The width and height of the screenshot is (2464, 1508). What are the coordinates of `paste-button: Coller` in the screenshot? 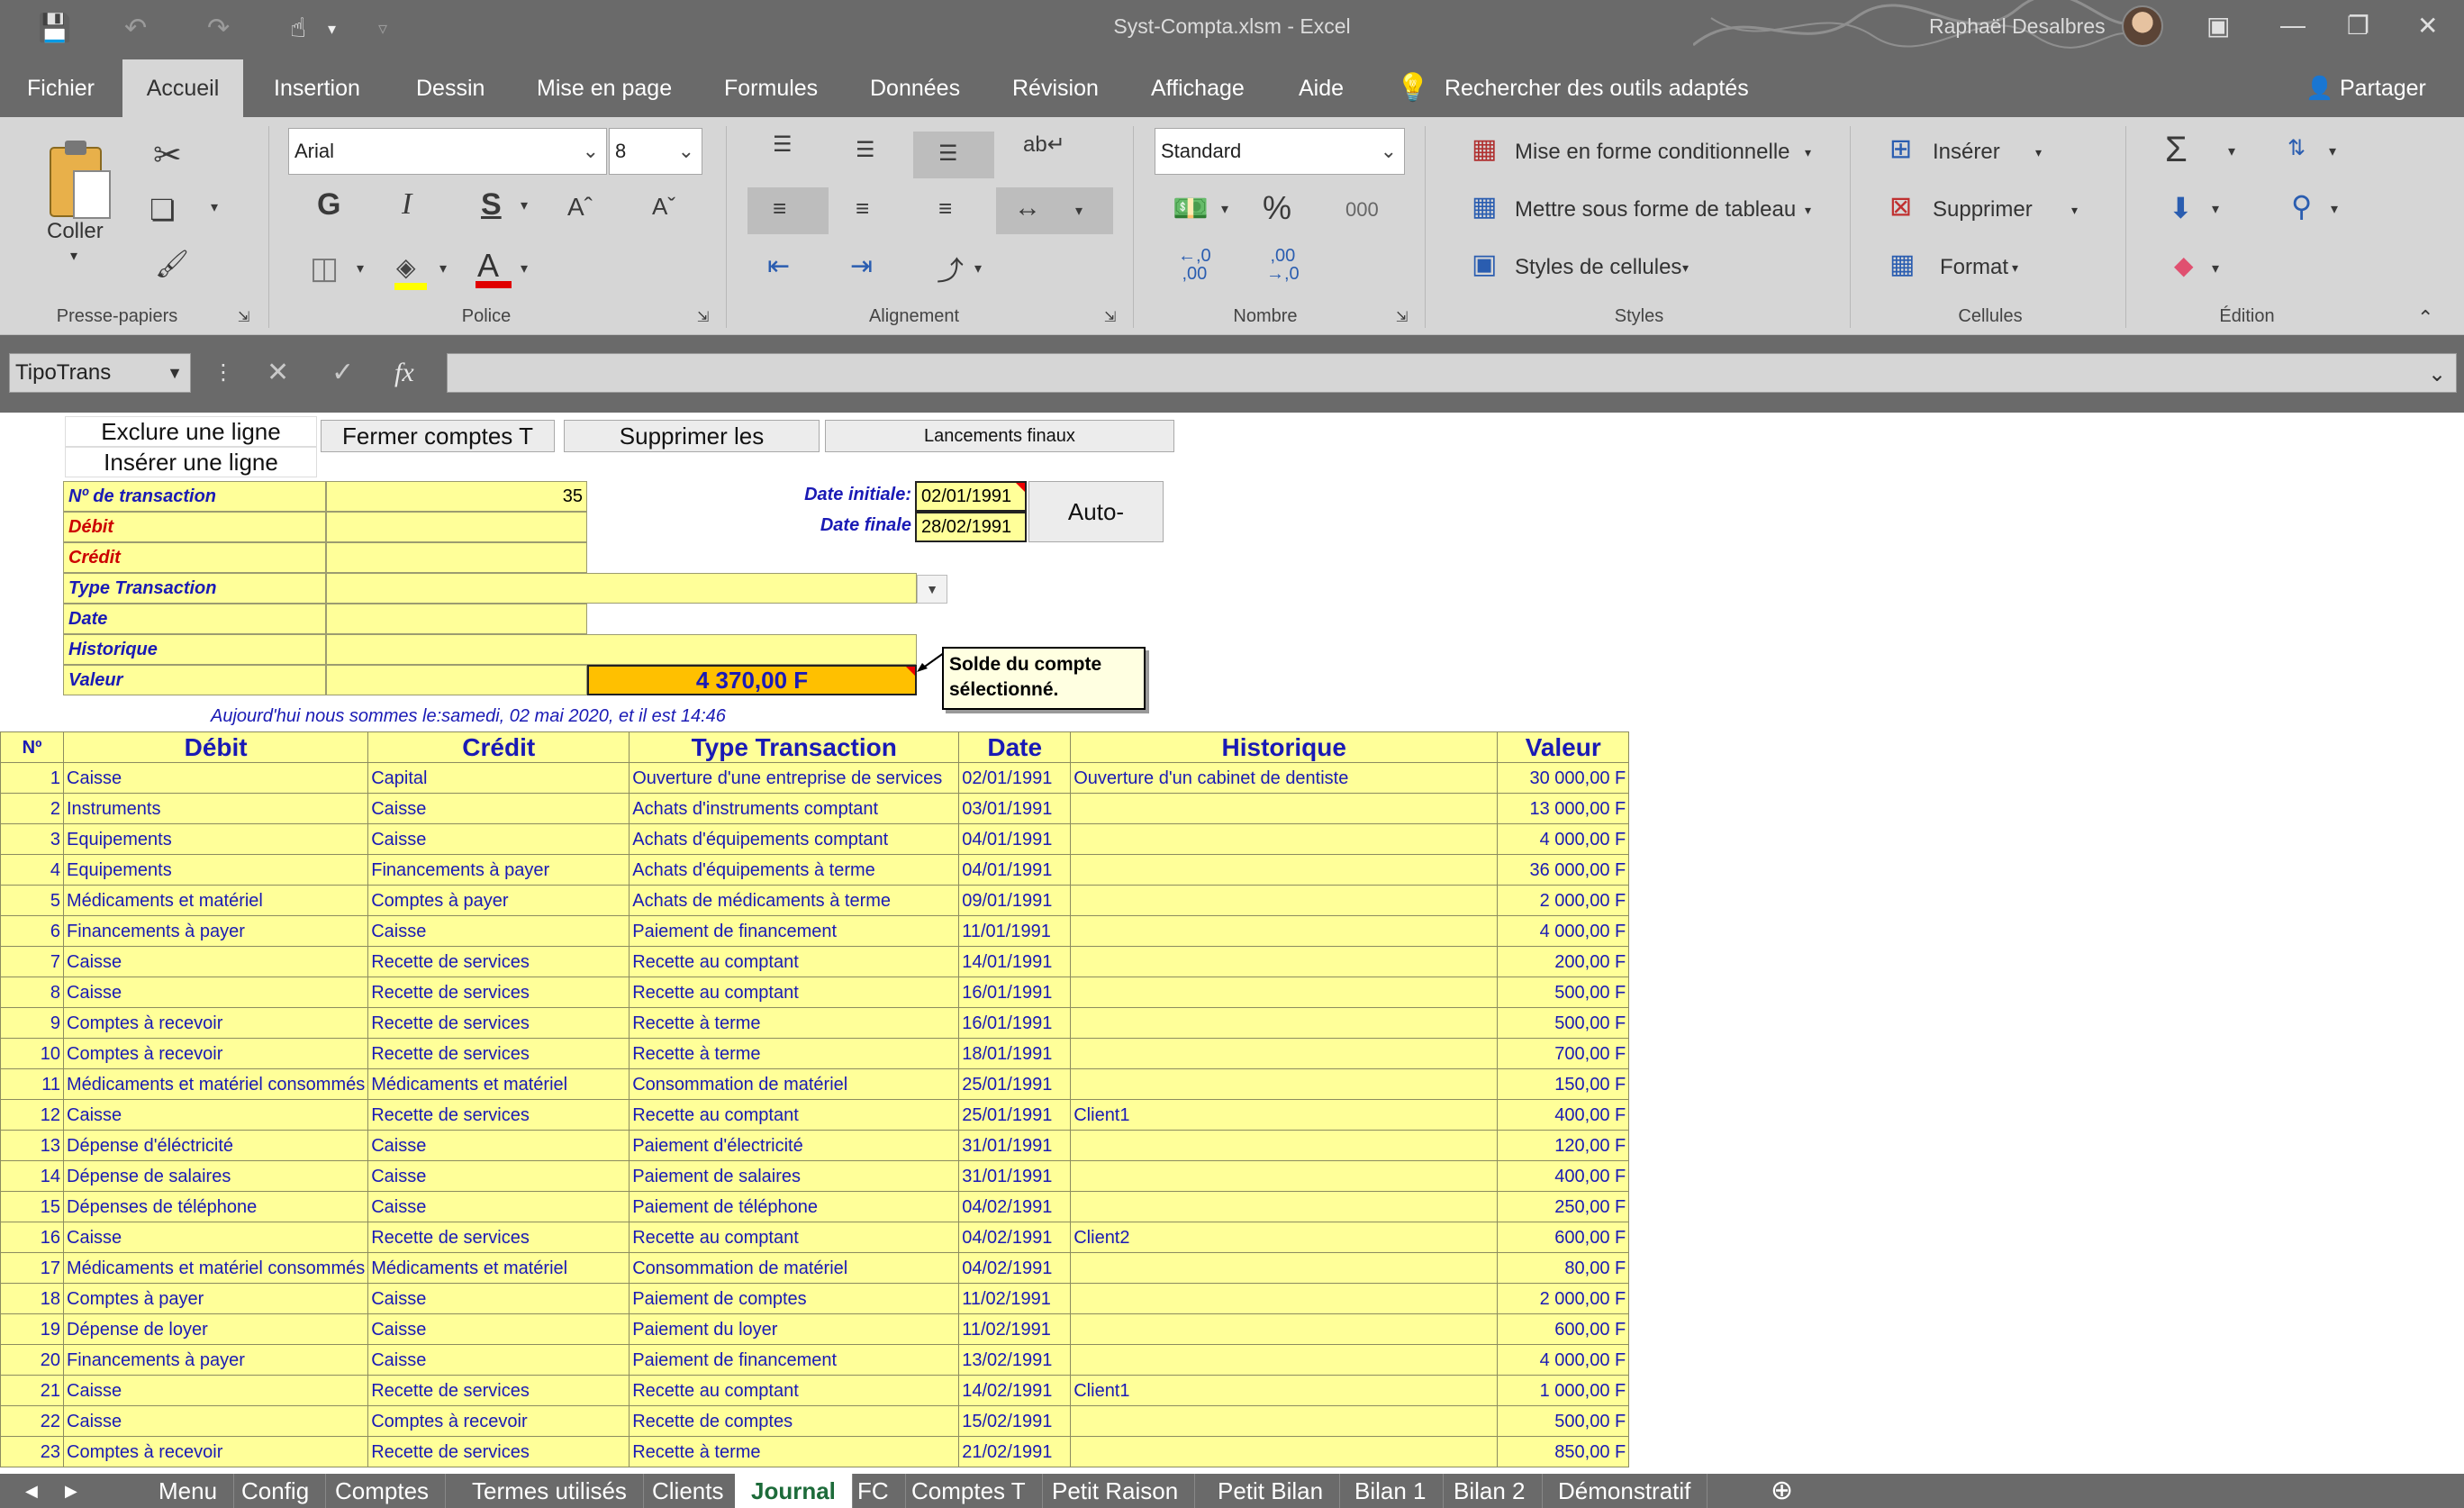 It's located at (75, 231).